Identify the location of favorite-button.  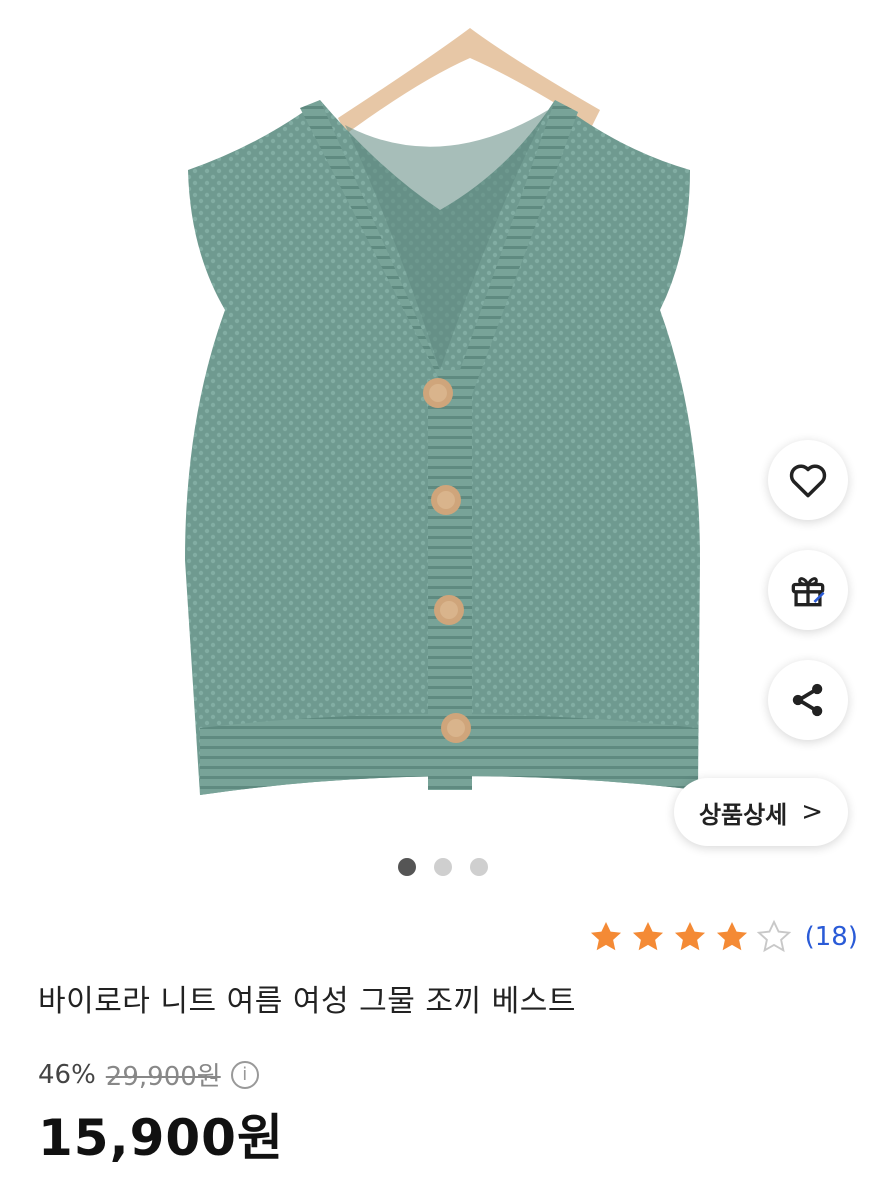
(808, 480).